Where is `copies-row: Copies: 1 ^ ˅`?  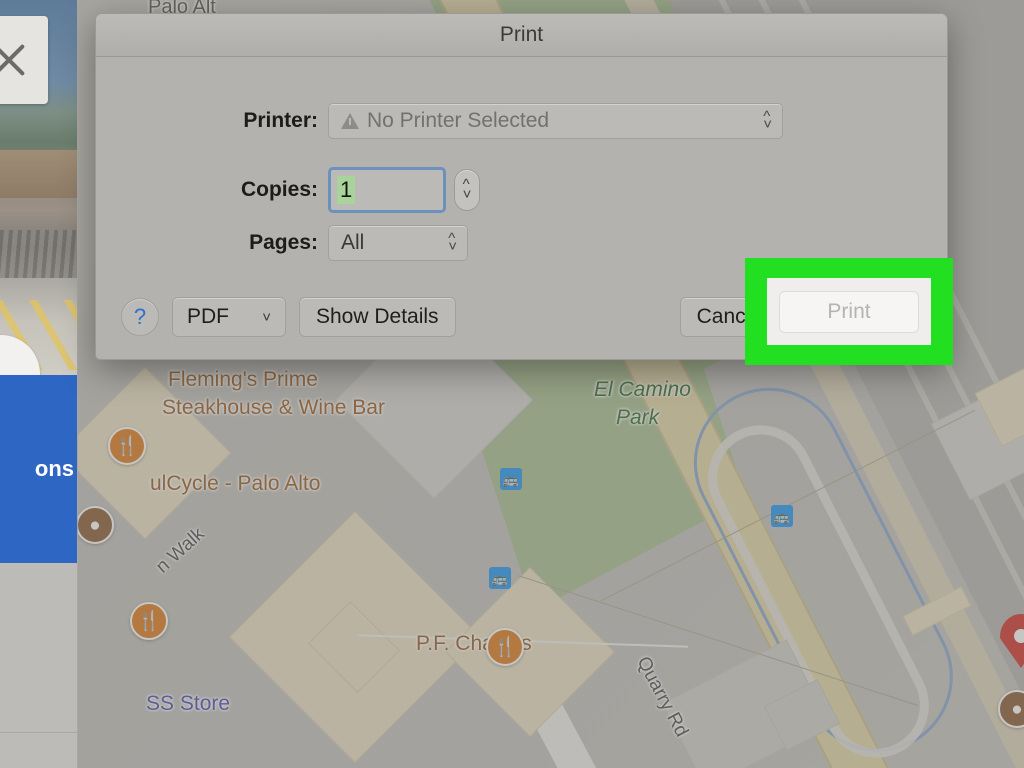 copies-row: Copies: 1 ^ ˅ is located at coordinates (349, 190).